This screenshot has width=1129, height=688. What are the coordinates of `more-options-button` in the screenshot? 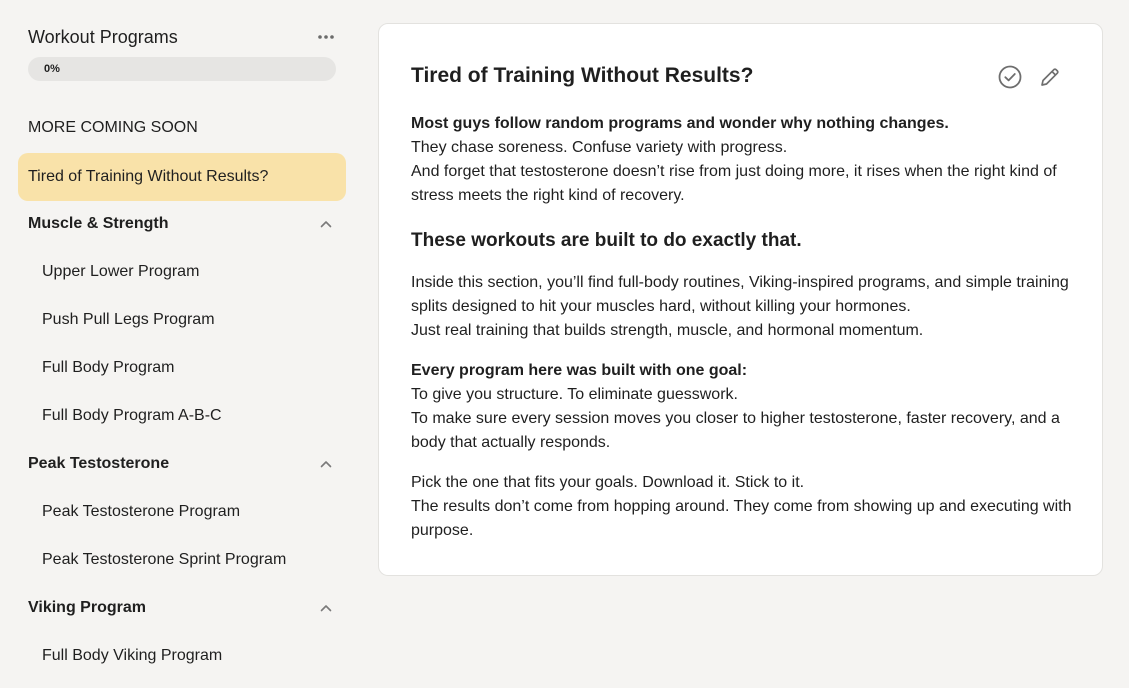 It's located at (326, 37).